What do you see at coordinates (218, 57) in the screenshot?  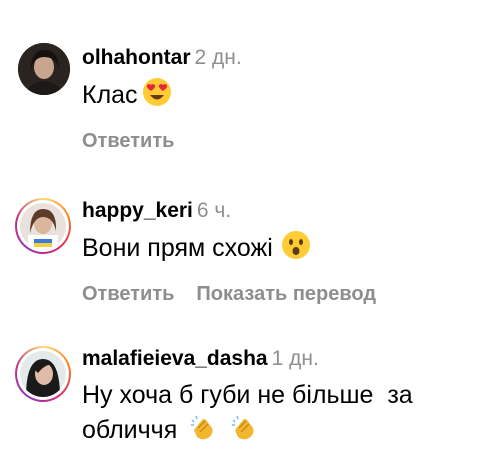 I see `comment-time: 2 дн.` at bounding box center [218, 57].